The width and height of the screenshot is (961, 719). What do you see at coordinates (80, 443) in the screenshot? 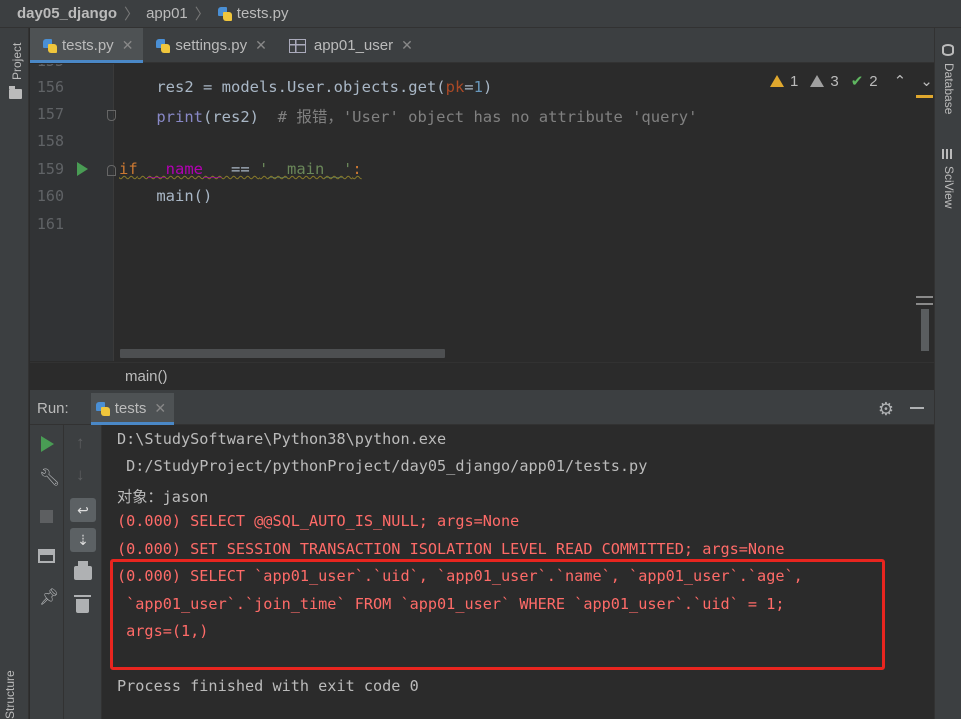
I see `arrow-up-icon: ↑` at bounding box center [80, 443].